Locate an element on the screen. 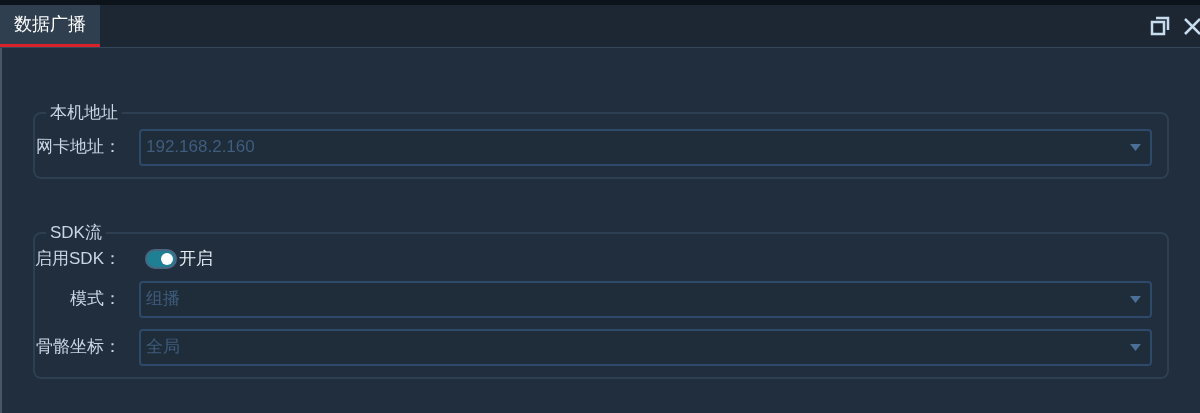 This screenshot has height=413, width=1200. tab: 数据广播 is located at coordinates (50, 26).